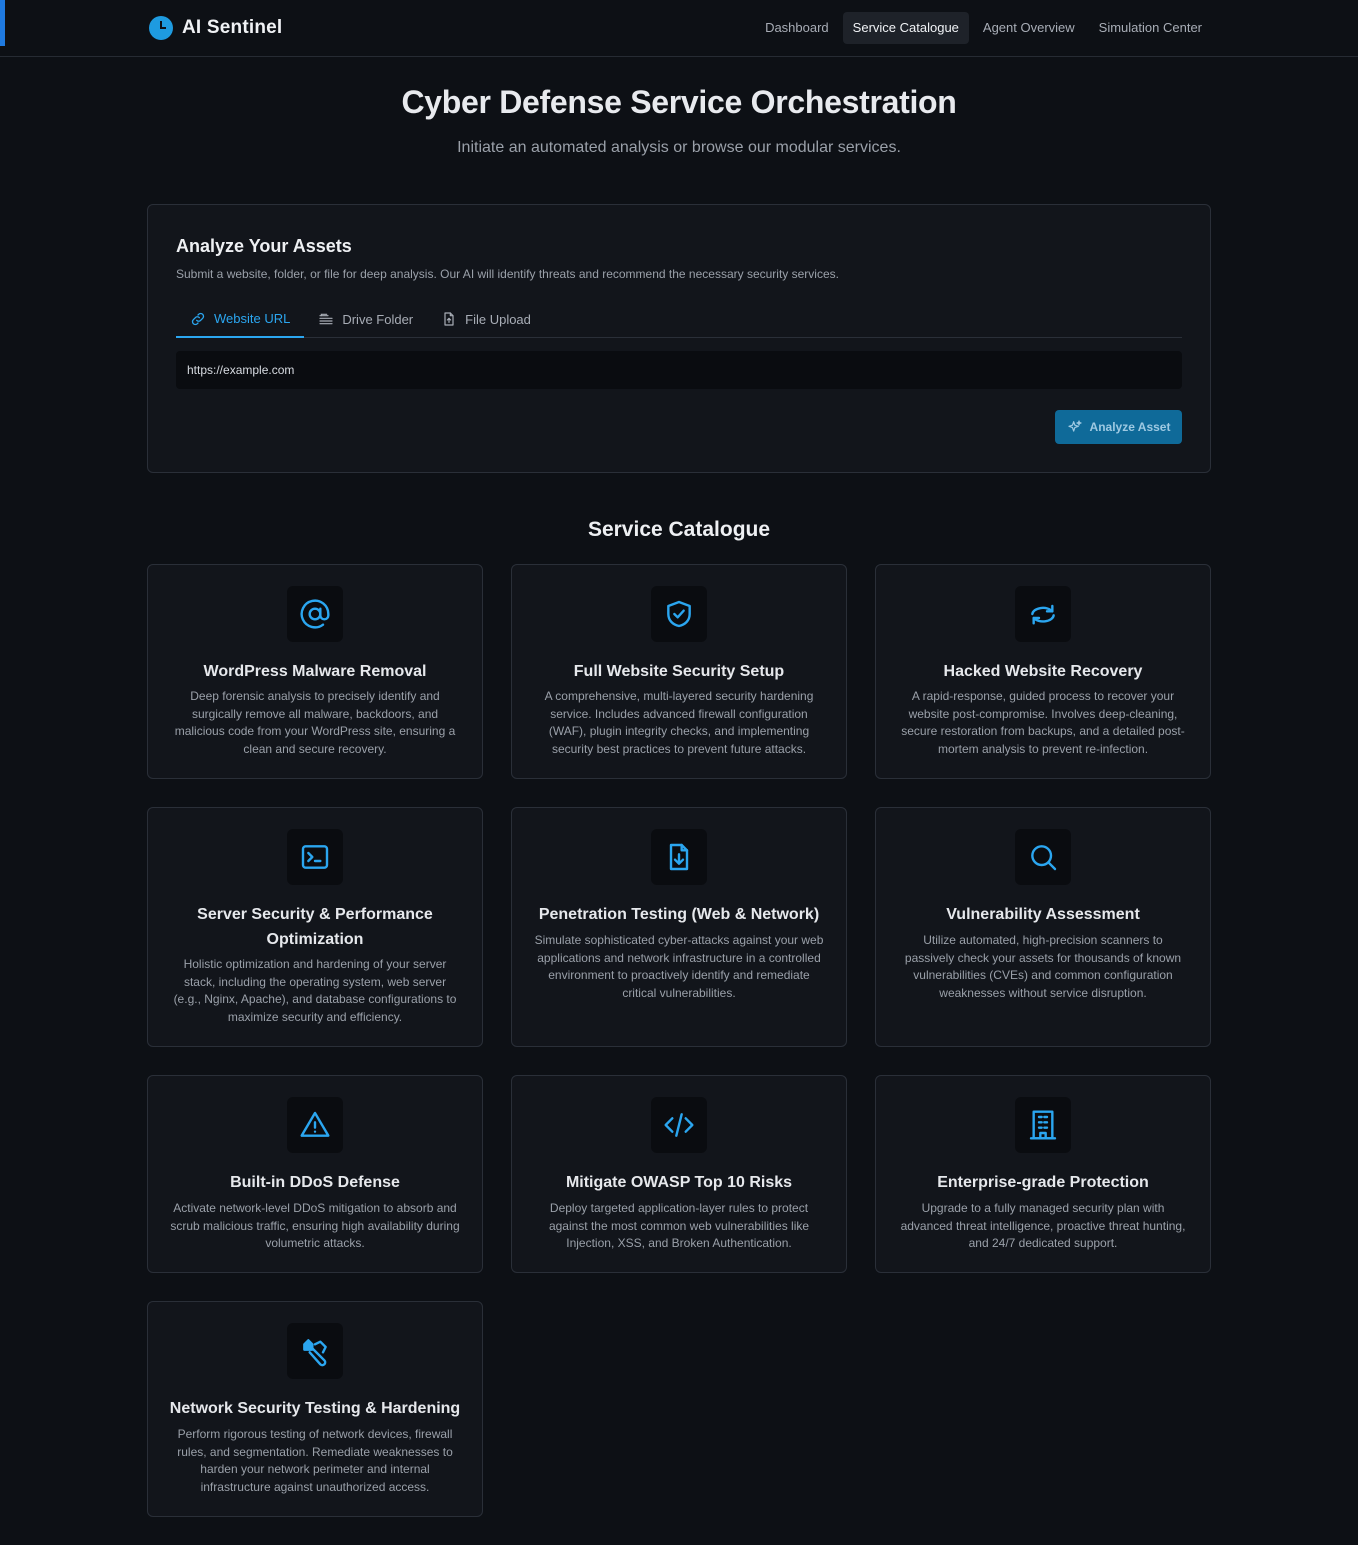 The image size is (1358, 1545). Describe the element at coordinates (1043, 1182) in the screenshot. I see `service-title: Enterprise-grade Protection` at that location.